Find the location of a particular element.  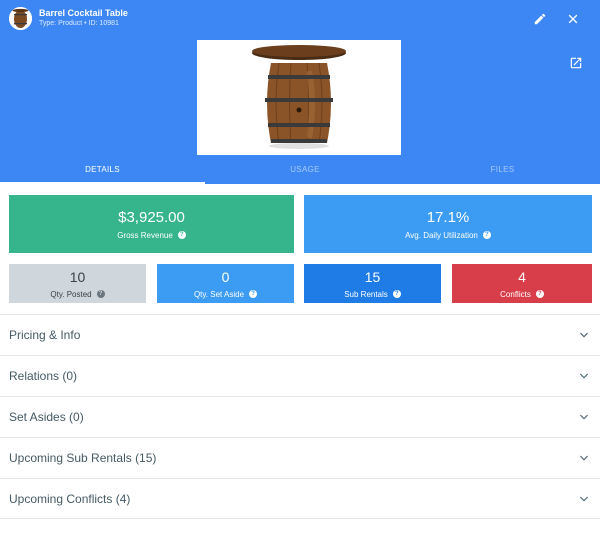

section-label: Upcoming Conflicts (4) is located at coordinates (70, 498).